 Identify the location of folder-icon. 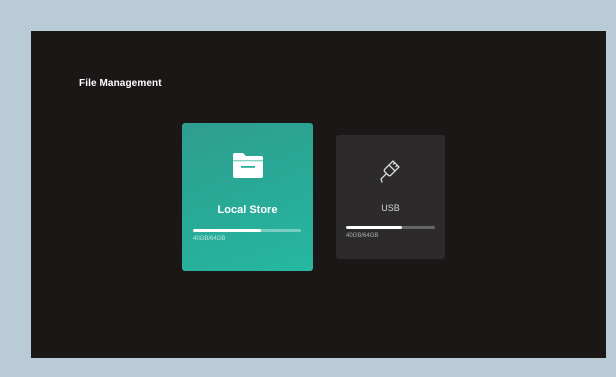
(248, 165).